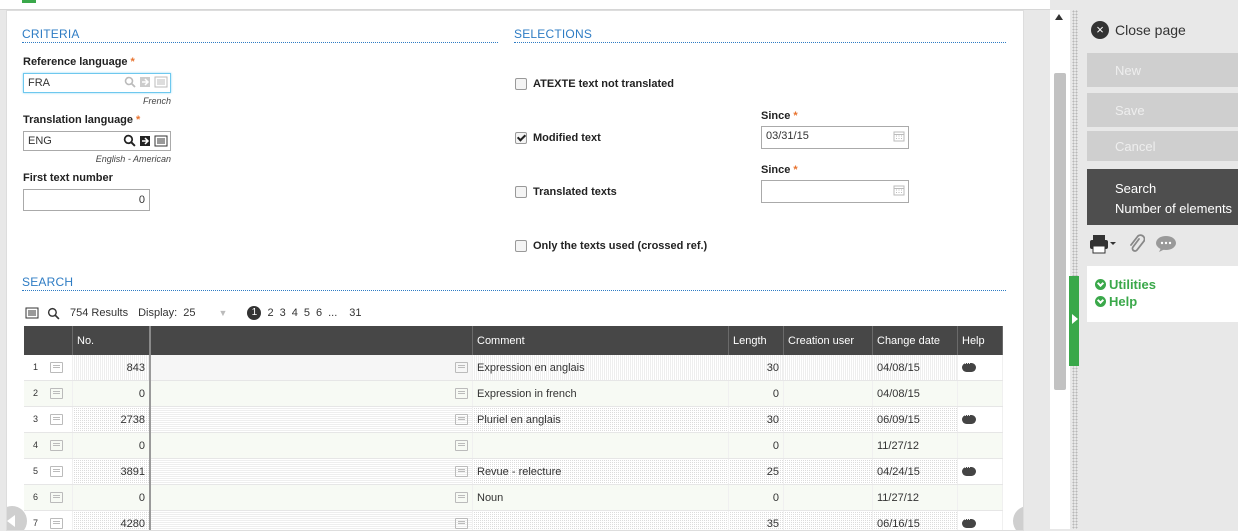  Describe the element at coordinates (112, 368) in the screenshot. I see `cell-no: 843` at that location.